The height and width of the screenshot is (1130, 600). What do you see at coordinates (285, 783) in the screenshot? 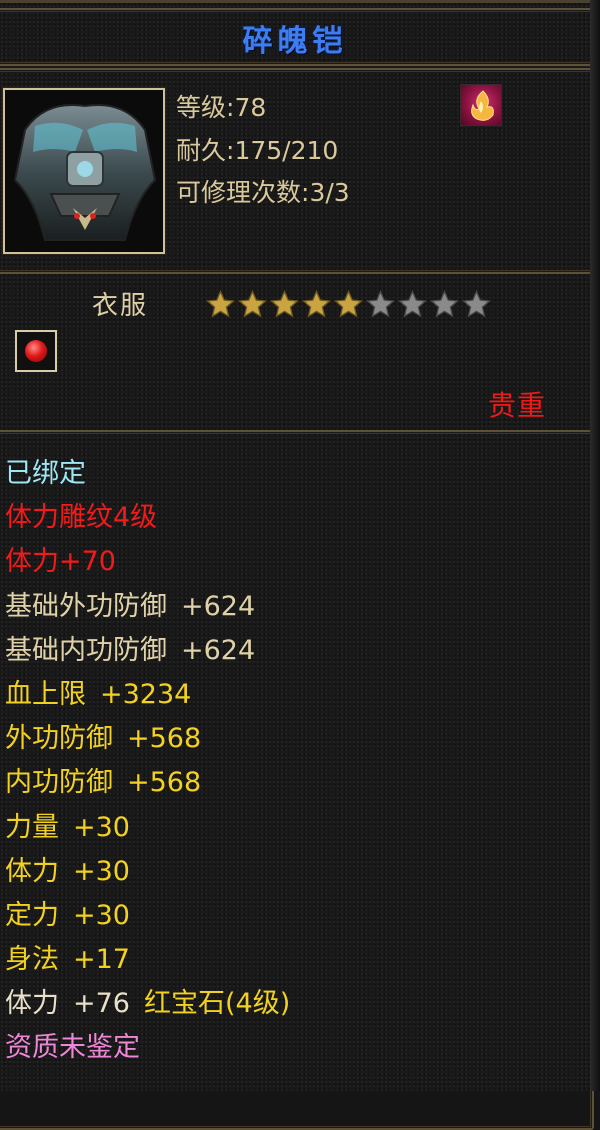
I see `attribute-row: 内功防御 +568` at bounding box center [285, 783].